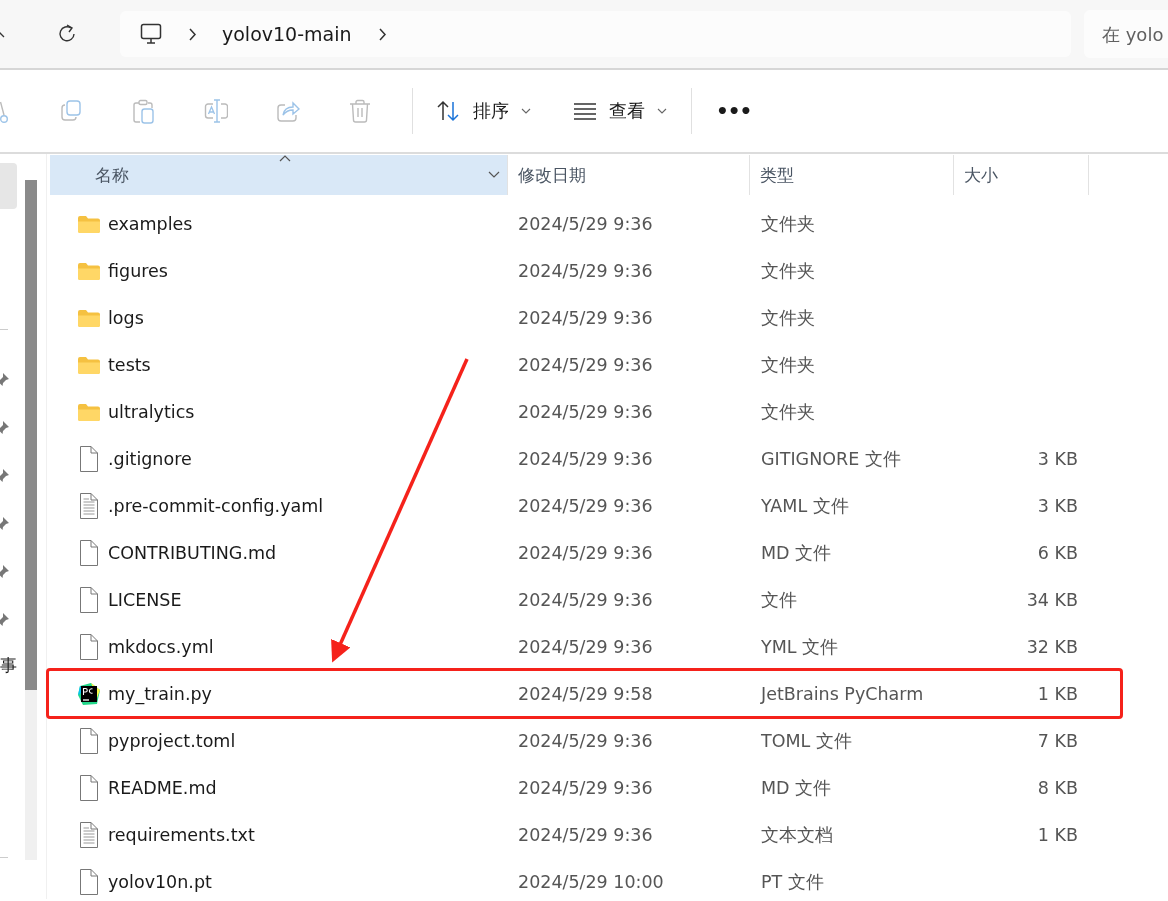 The height and width of the screenshot is (901, 1168). I want to click on file-name: .gitignore, so click(150, 458).